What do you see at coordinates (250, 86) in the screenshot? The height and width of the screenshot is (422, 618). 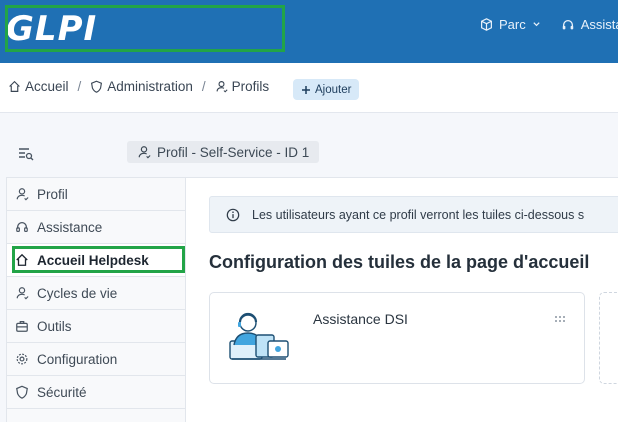 I see `breadcrumb-label: Profils` at bounding box center [250, 86].